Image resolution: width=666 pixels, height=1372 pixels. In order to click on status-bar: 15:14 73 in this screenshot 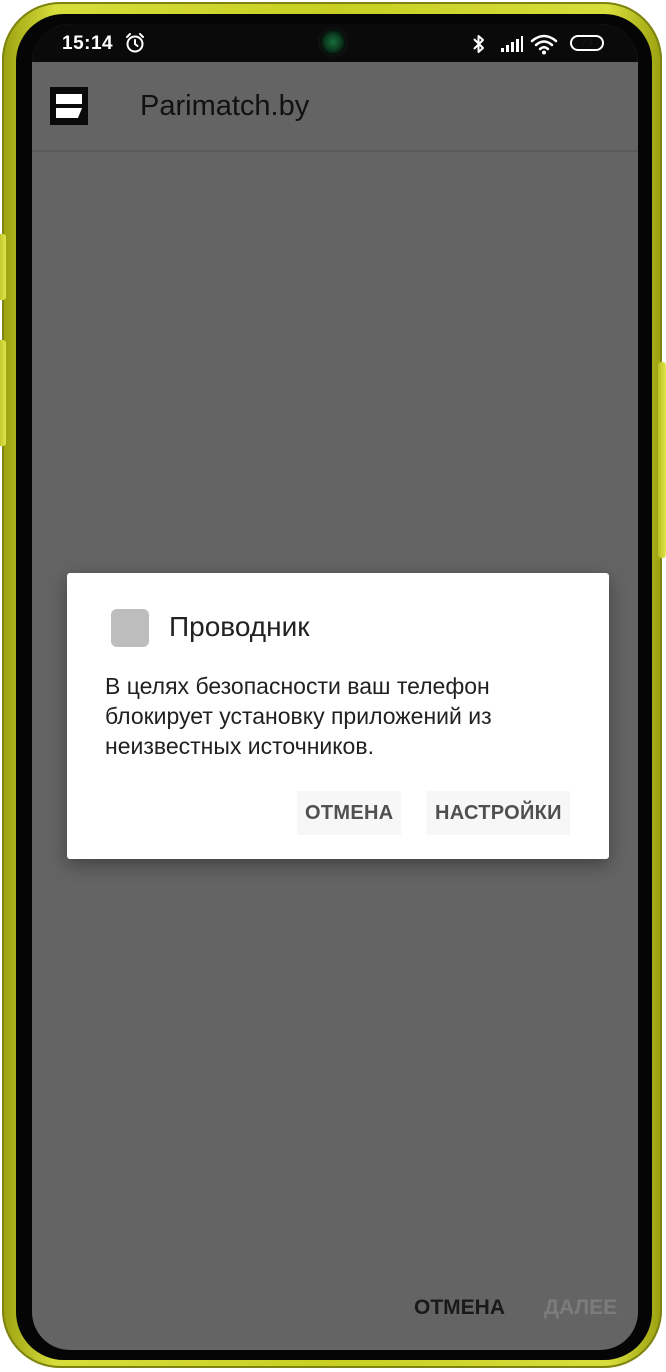, I will do `click(335, 44)`.